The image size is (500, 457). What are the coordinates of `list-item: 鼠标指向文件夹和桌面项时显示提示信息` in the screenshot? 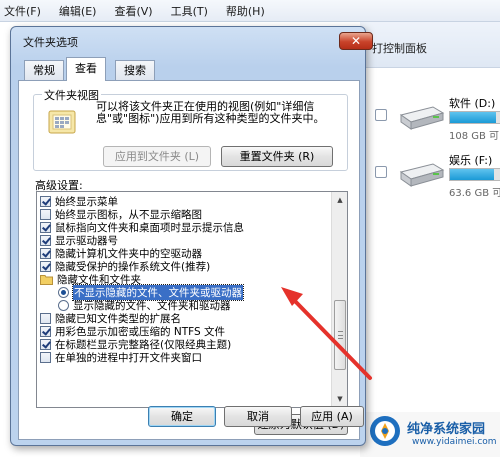 It's located at (142, 227).